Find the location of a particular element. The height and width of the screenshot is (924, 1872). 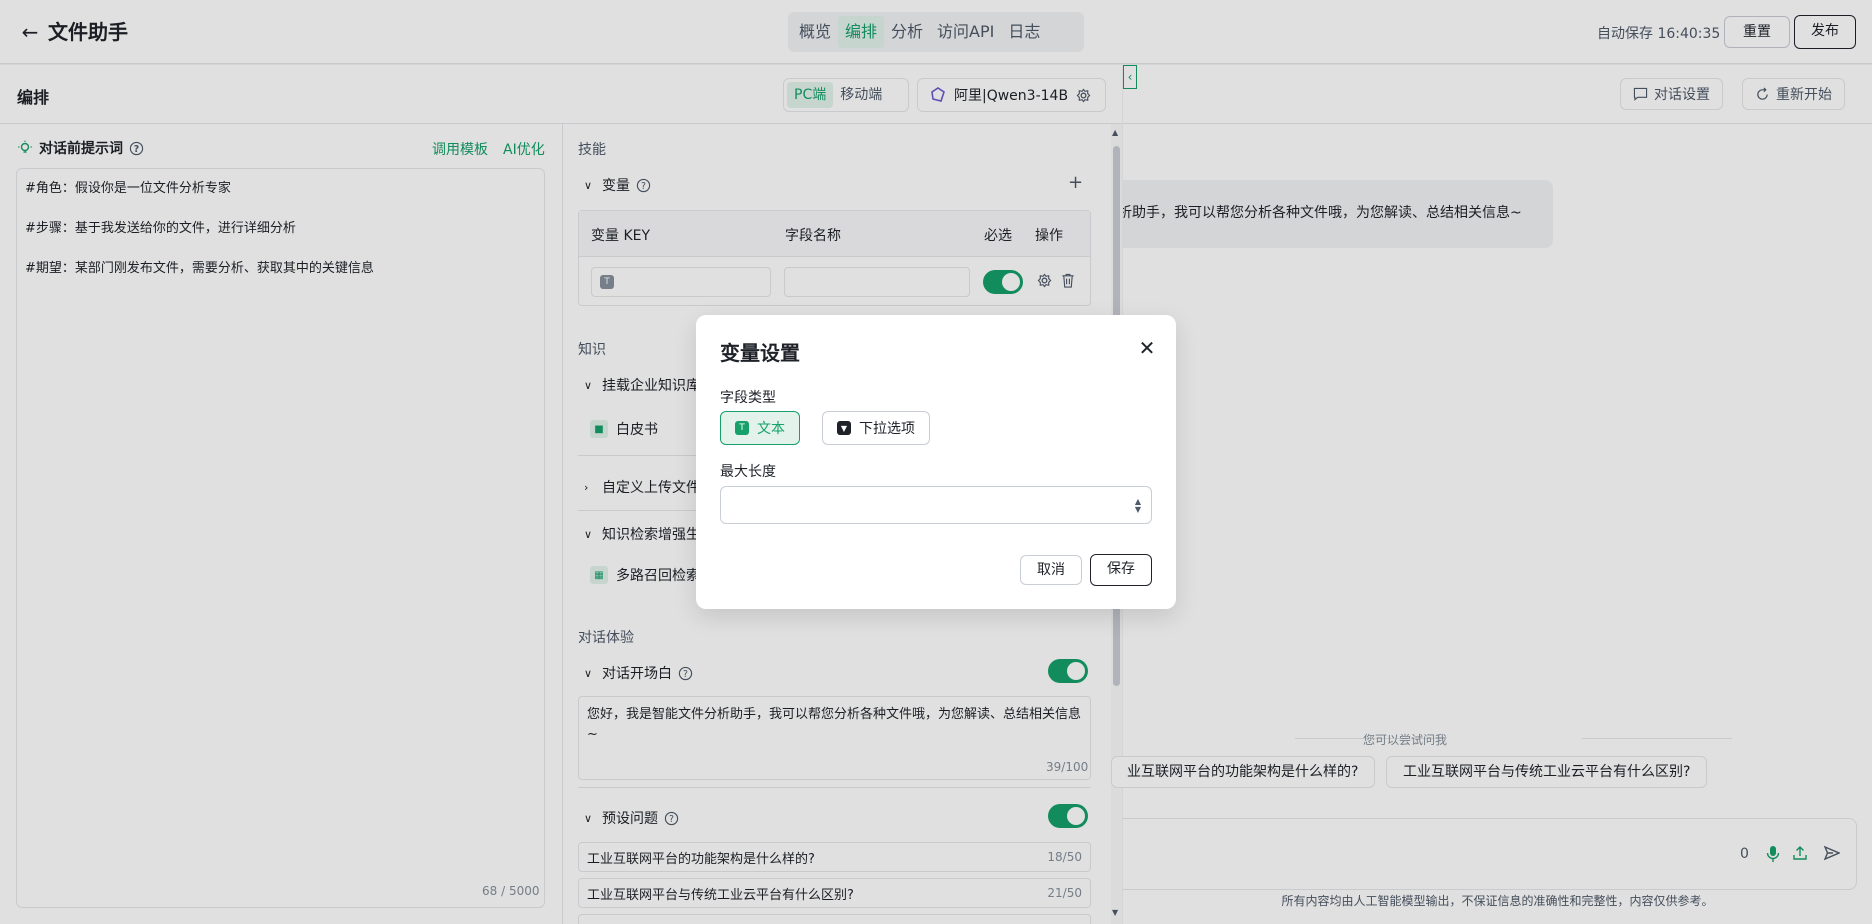

type-option-dropdown: ▼ 下拉选项 is located at coordinates (876, 428).